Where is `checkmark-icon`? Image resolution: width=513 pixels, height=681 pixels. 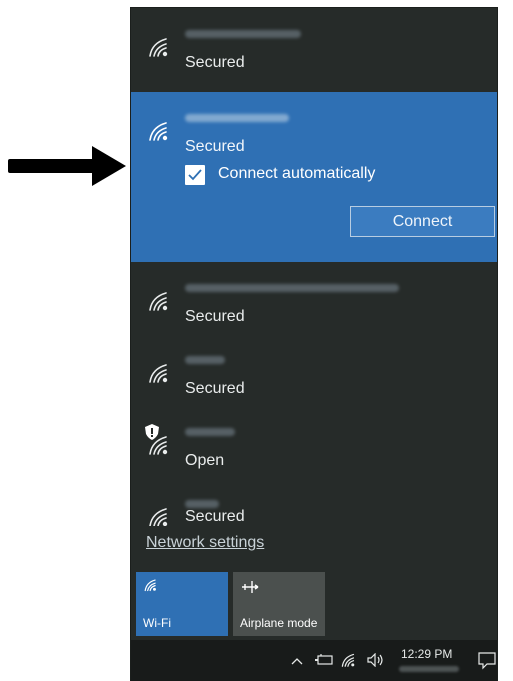 checkmark-icon is located at coordinates (195, 175).